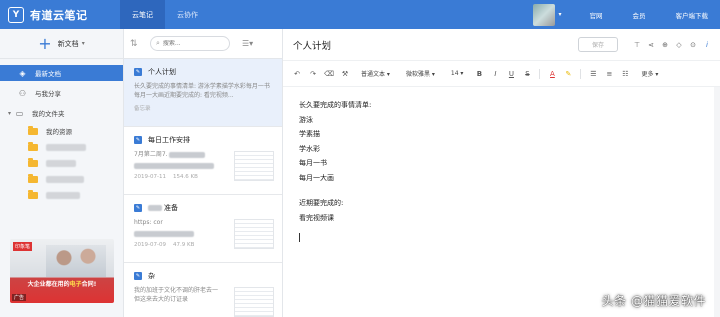 Image resolution: width=720 pixels, height=317 pixels. Describe the element at coordinates (717, 202) in the screenshot. I see `scrollbar` at that location.